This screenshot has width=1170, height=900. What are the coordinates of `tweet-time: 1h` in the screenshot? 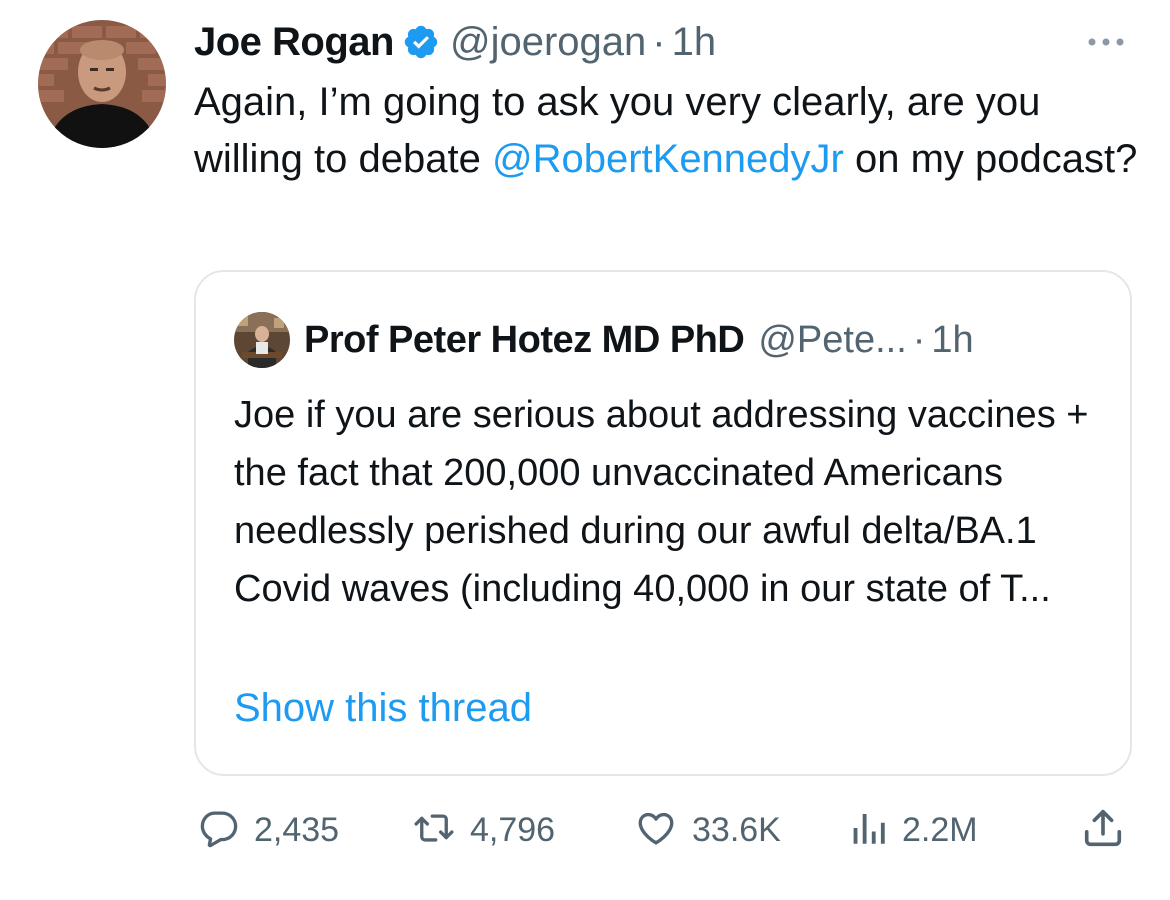 It's located at (694, 42).